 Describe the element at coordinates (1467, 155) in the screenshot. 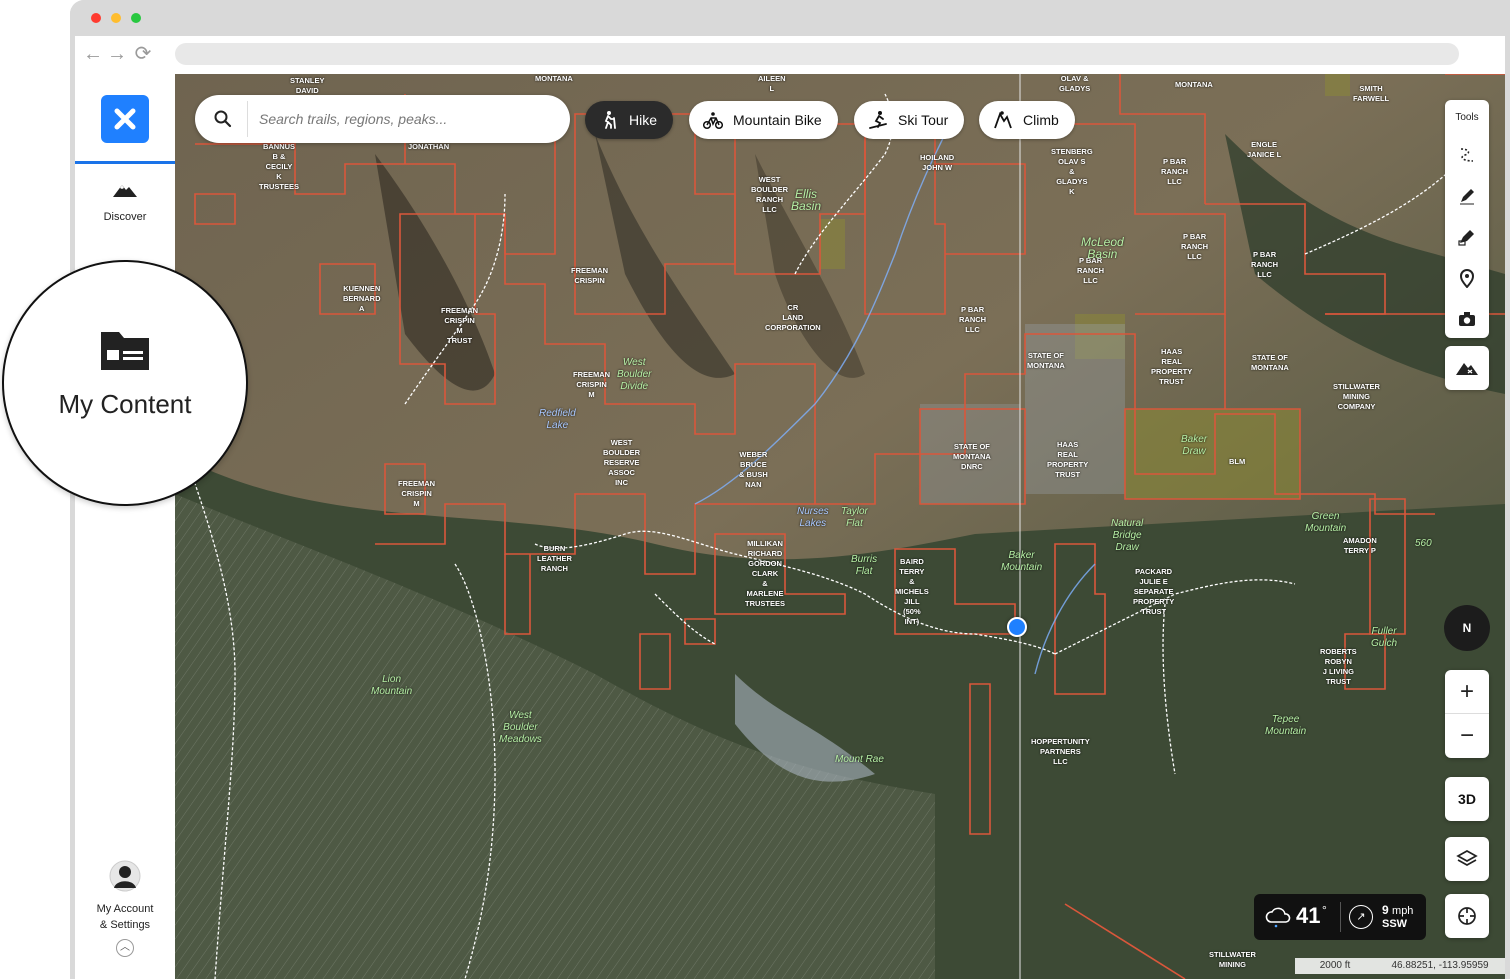

I see `route-draw-icon` at that location.